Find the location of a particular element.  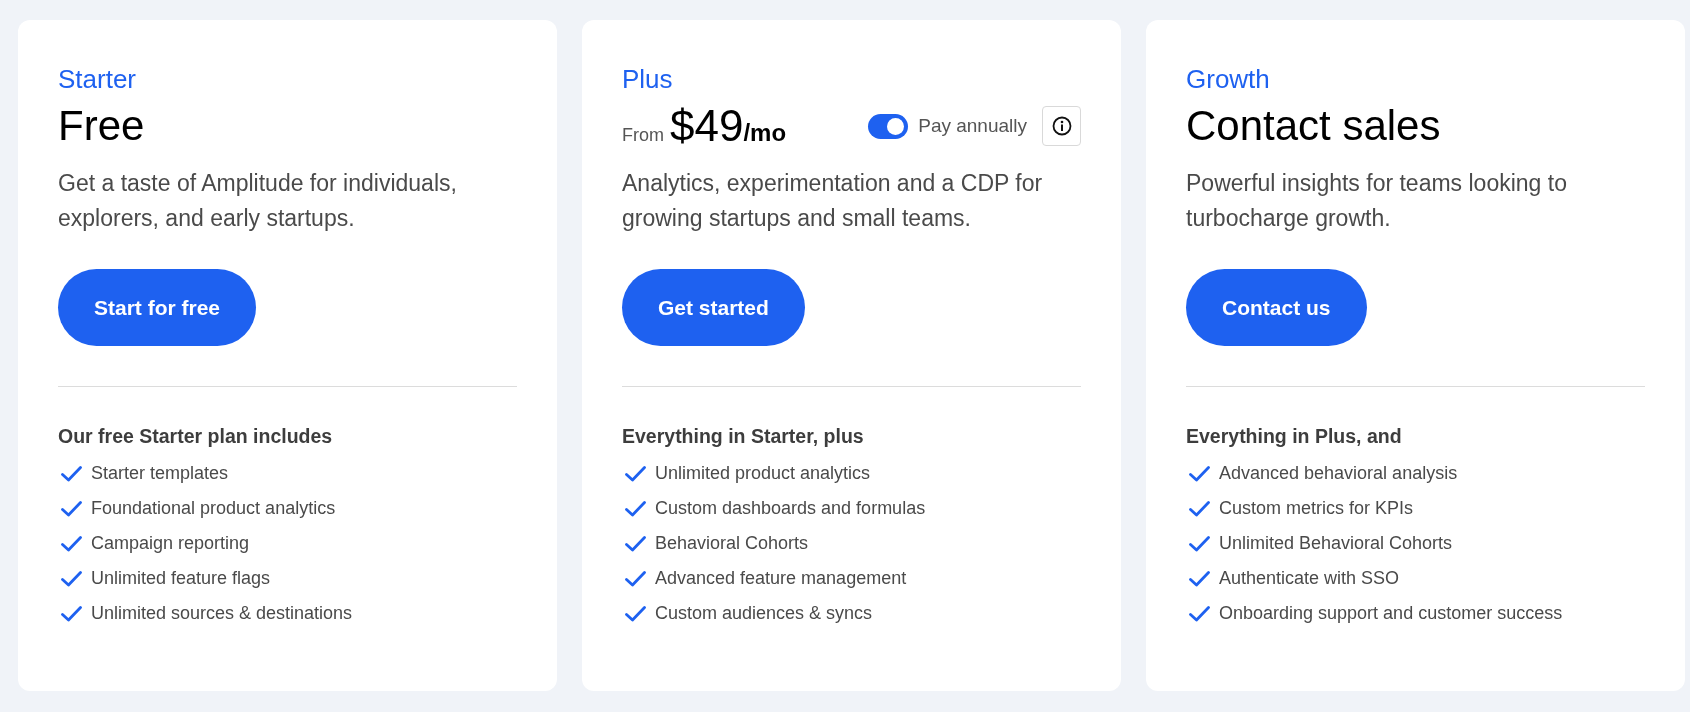

feature-text: Authenticate with SSO is located at coordinates (1309, 578).